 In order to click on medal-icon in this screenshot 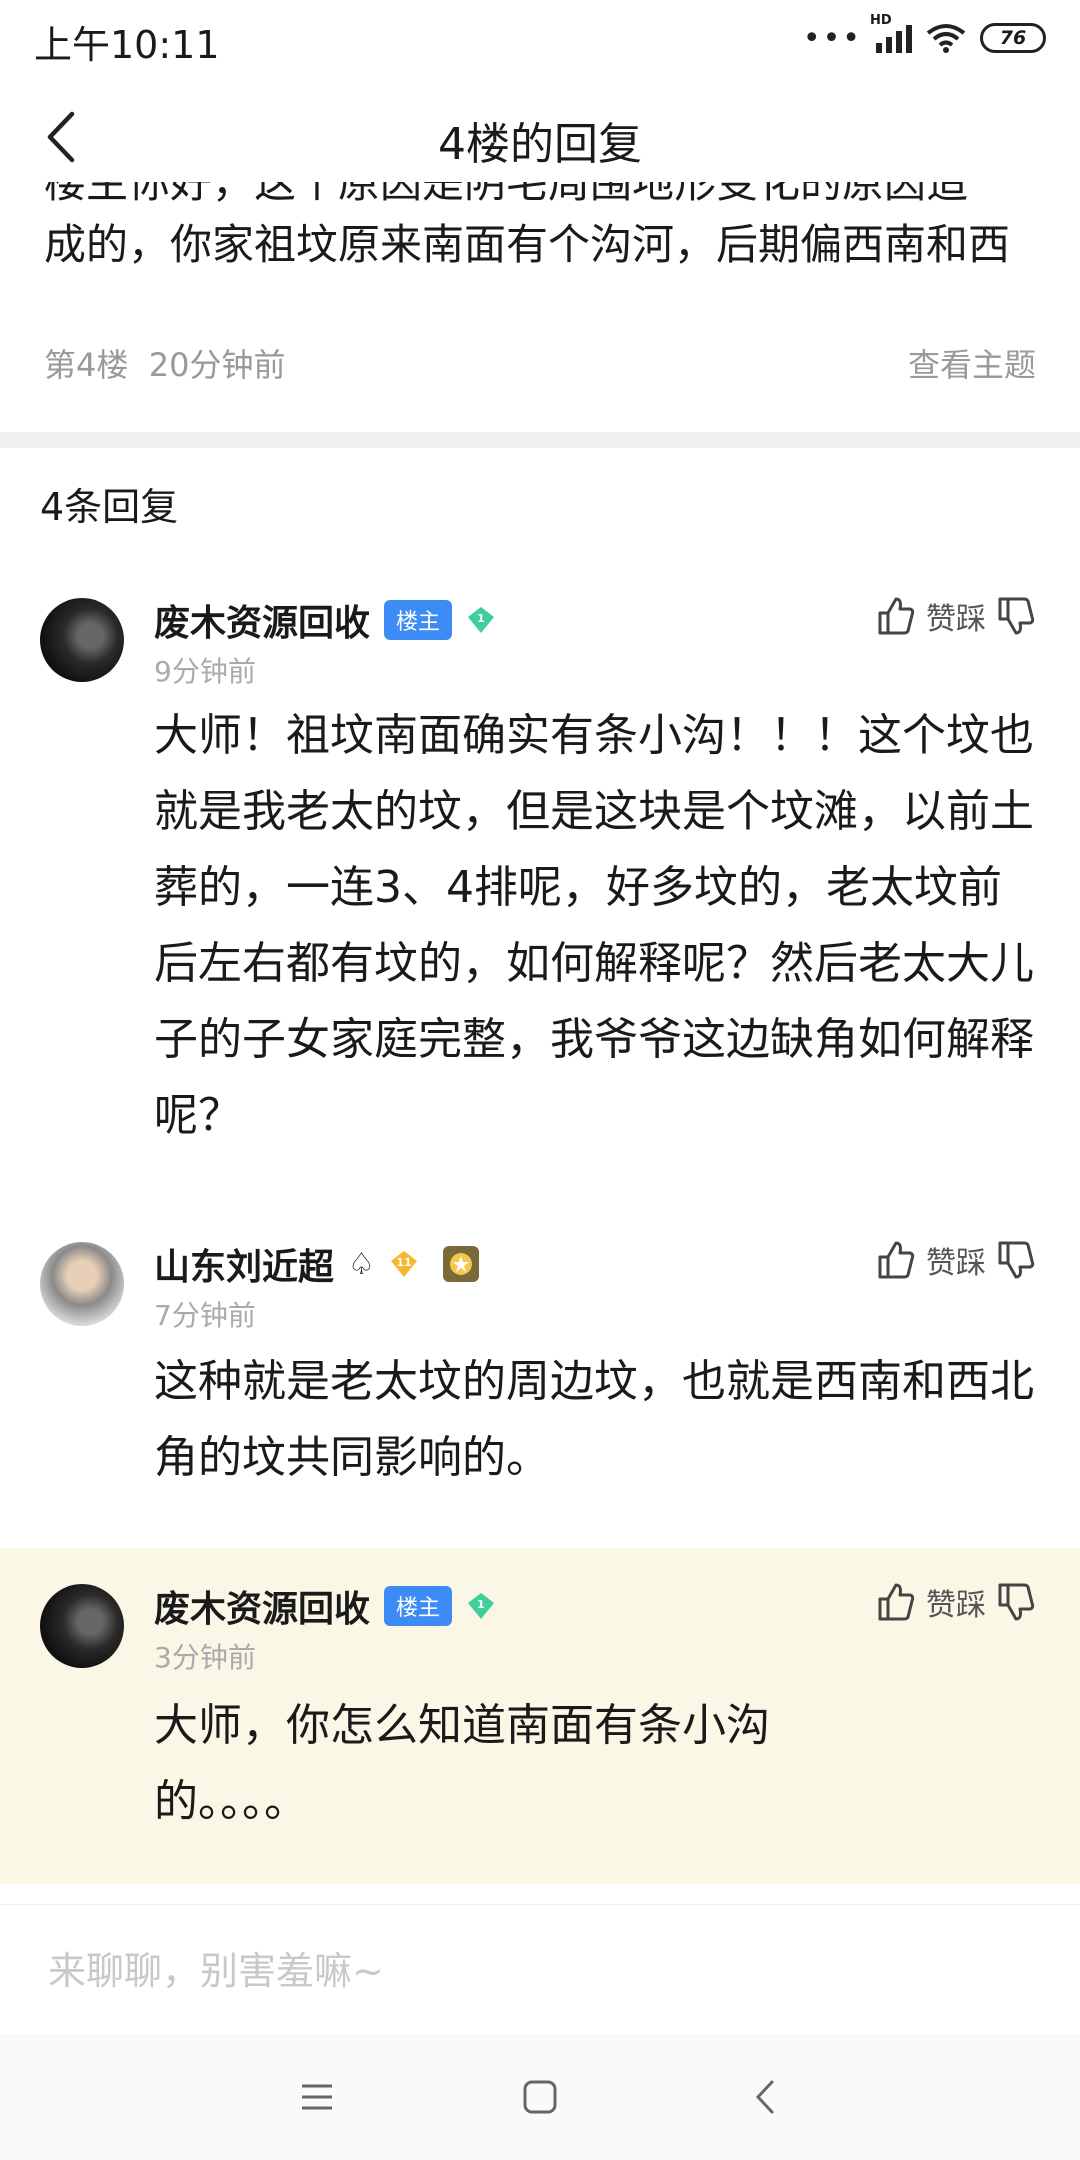, I will do `click(460, 1264)`.